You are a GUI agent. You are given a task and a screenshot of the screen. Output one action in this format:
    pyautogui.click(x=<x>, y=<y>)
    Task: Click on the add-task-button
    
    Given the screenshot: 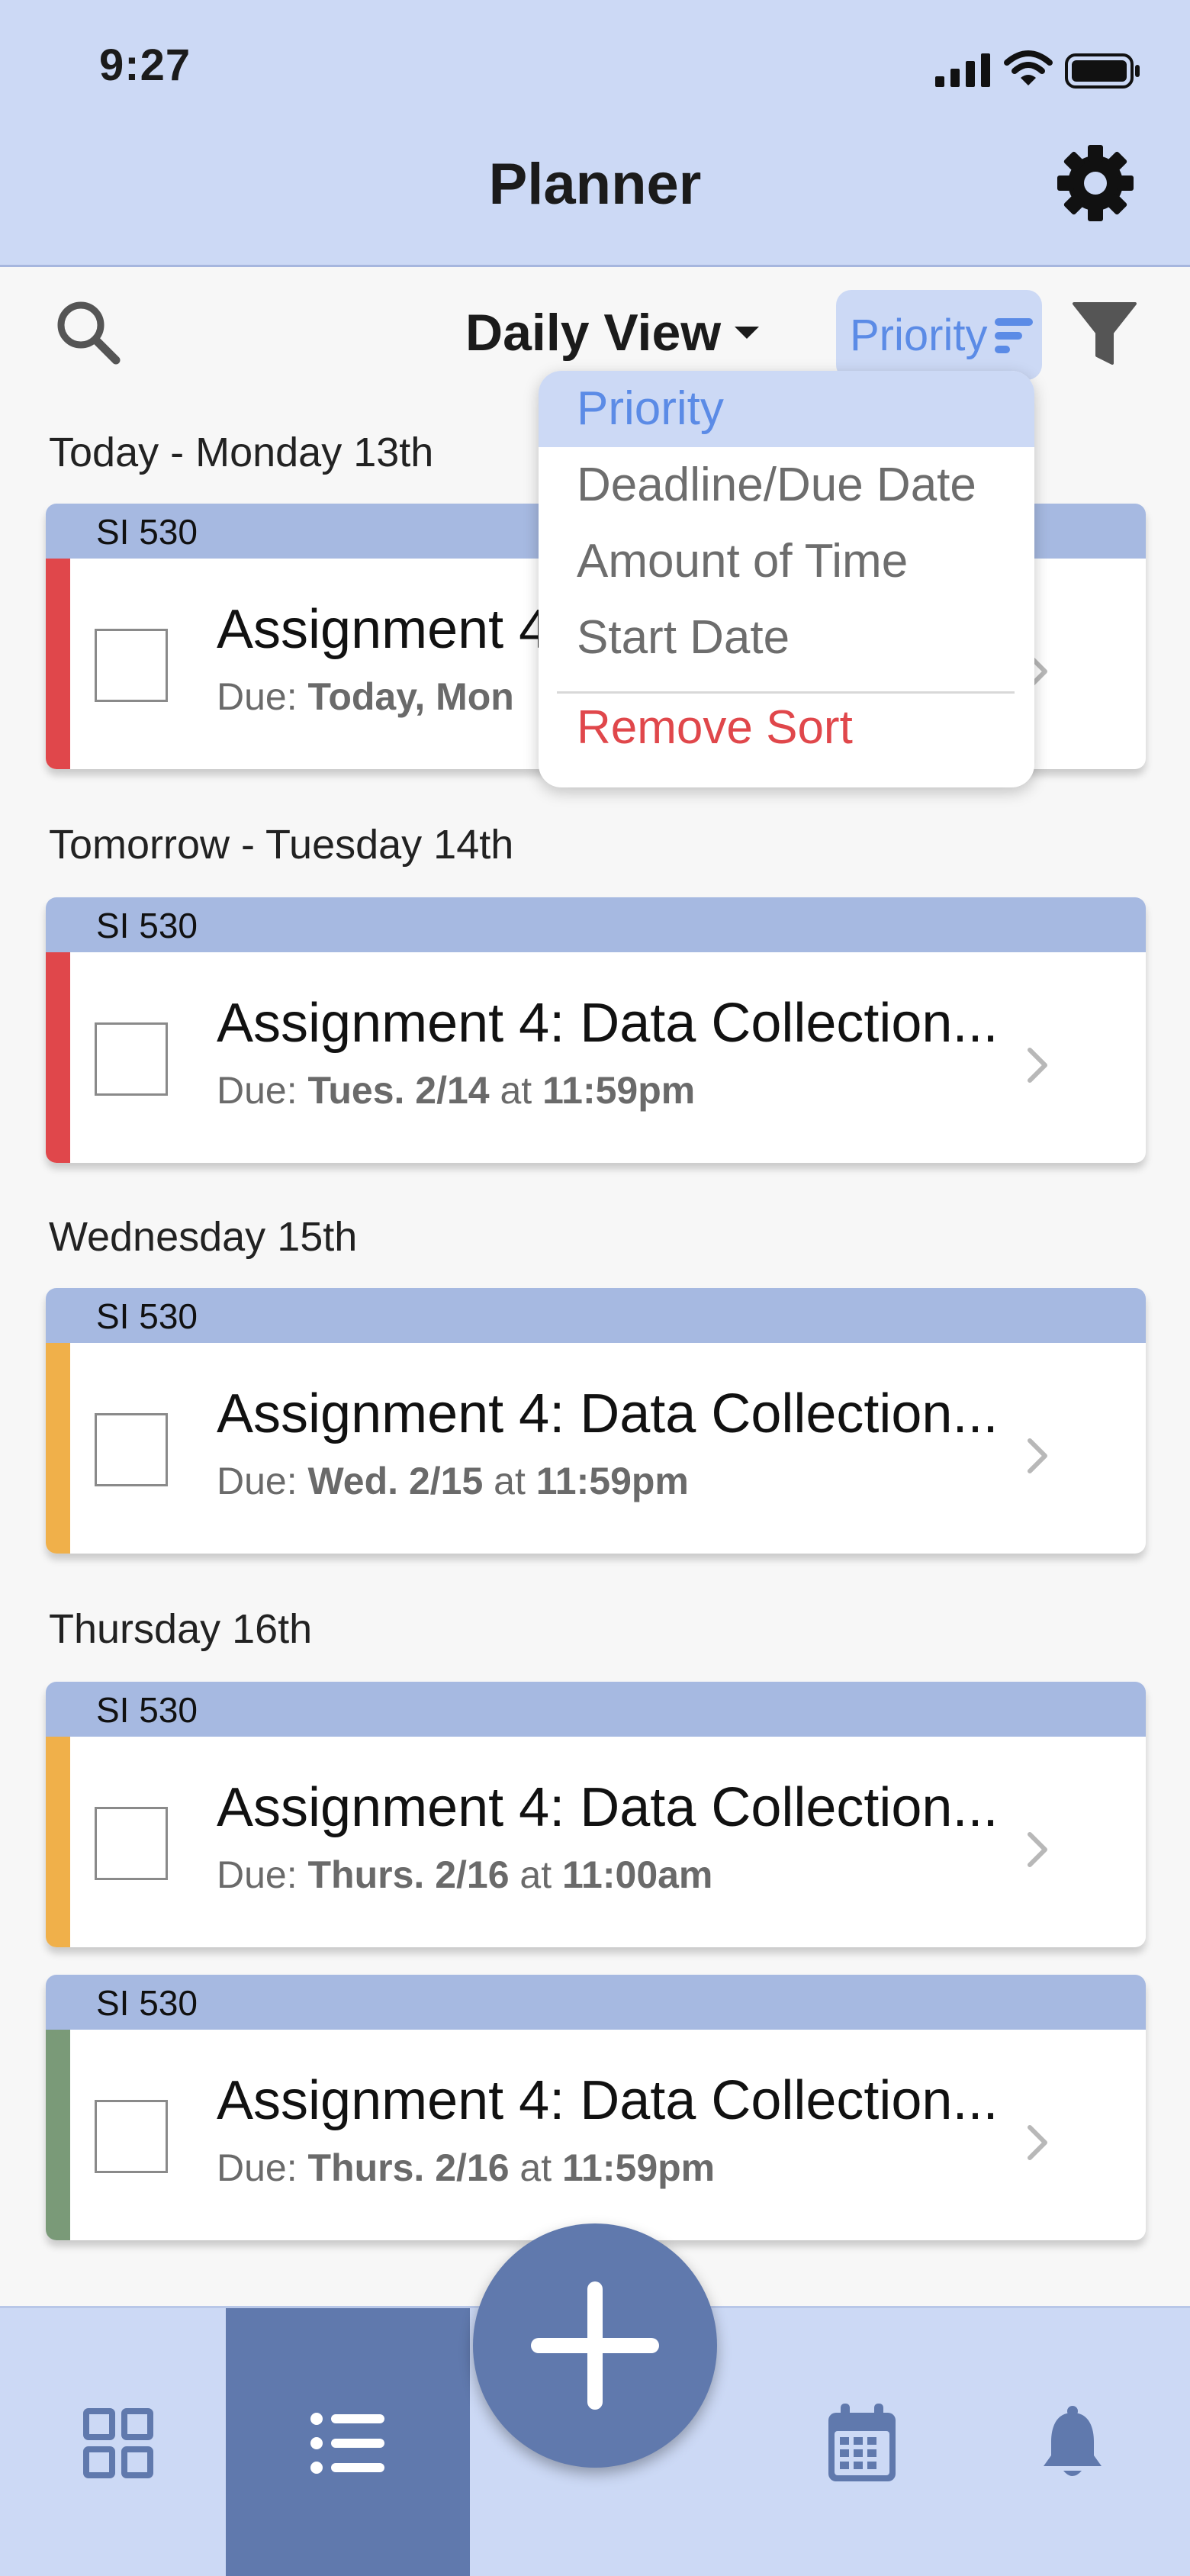 What is the action you would take?
    pyautogui.click(x=595, y=2345)
    